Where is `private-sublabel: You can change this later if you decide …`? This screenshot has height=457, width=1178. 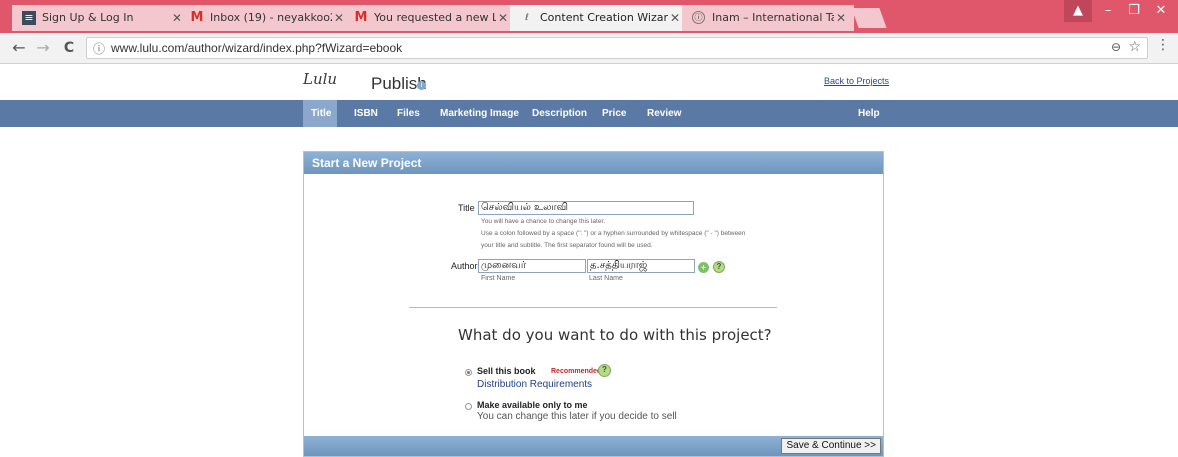
private-sublabel: You can change this later if you decide … is located at coordinates (577, 416).